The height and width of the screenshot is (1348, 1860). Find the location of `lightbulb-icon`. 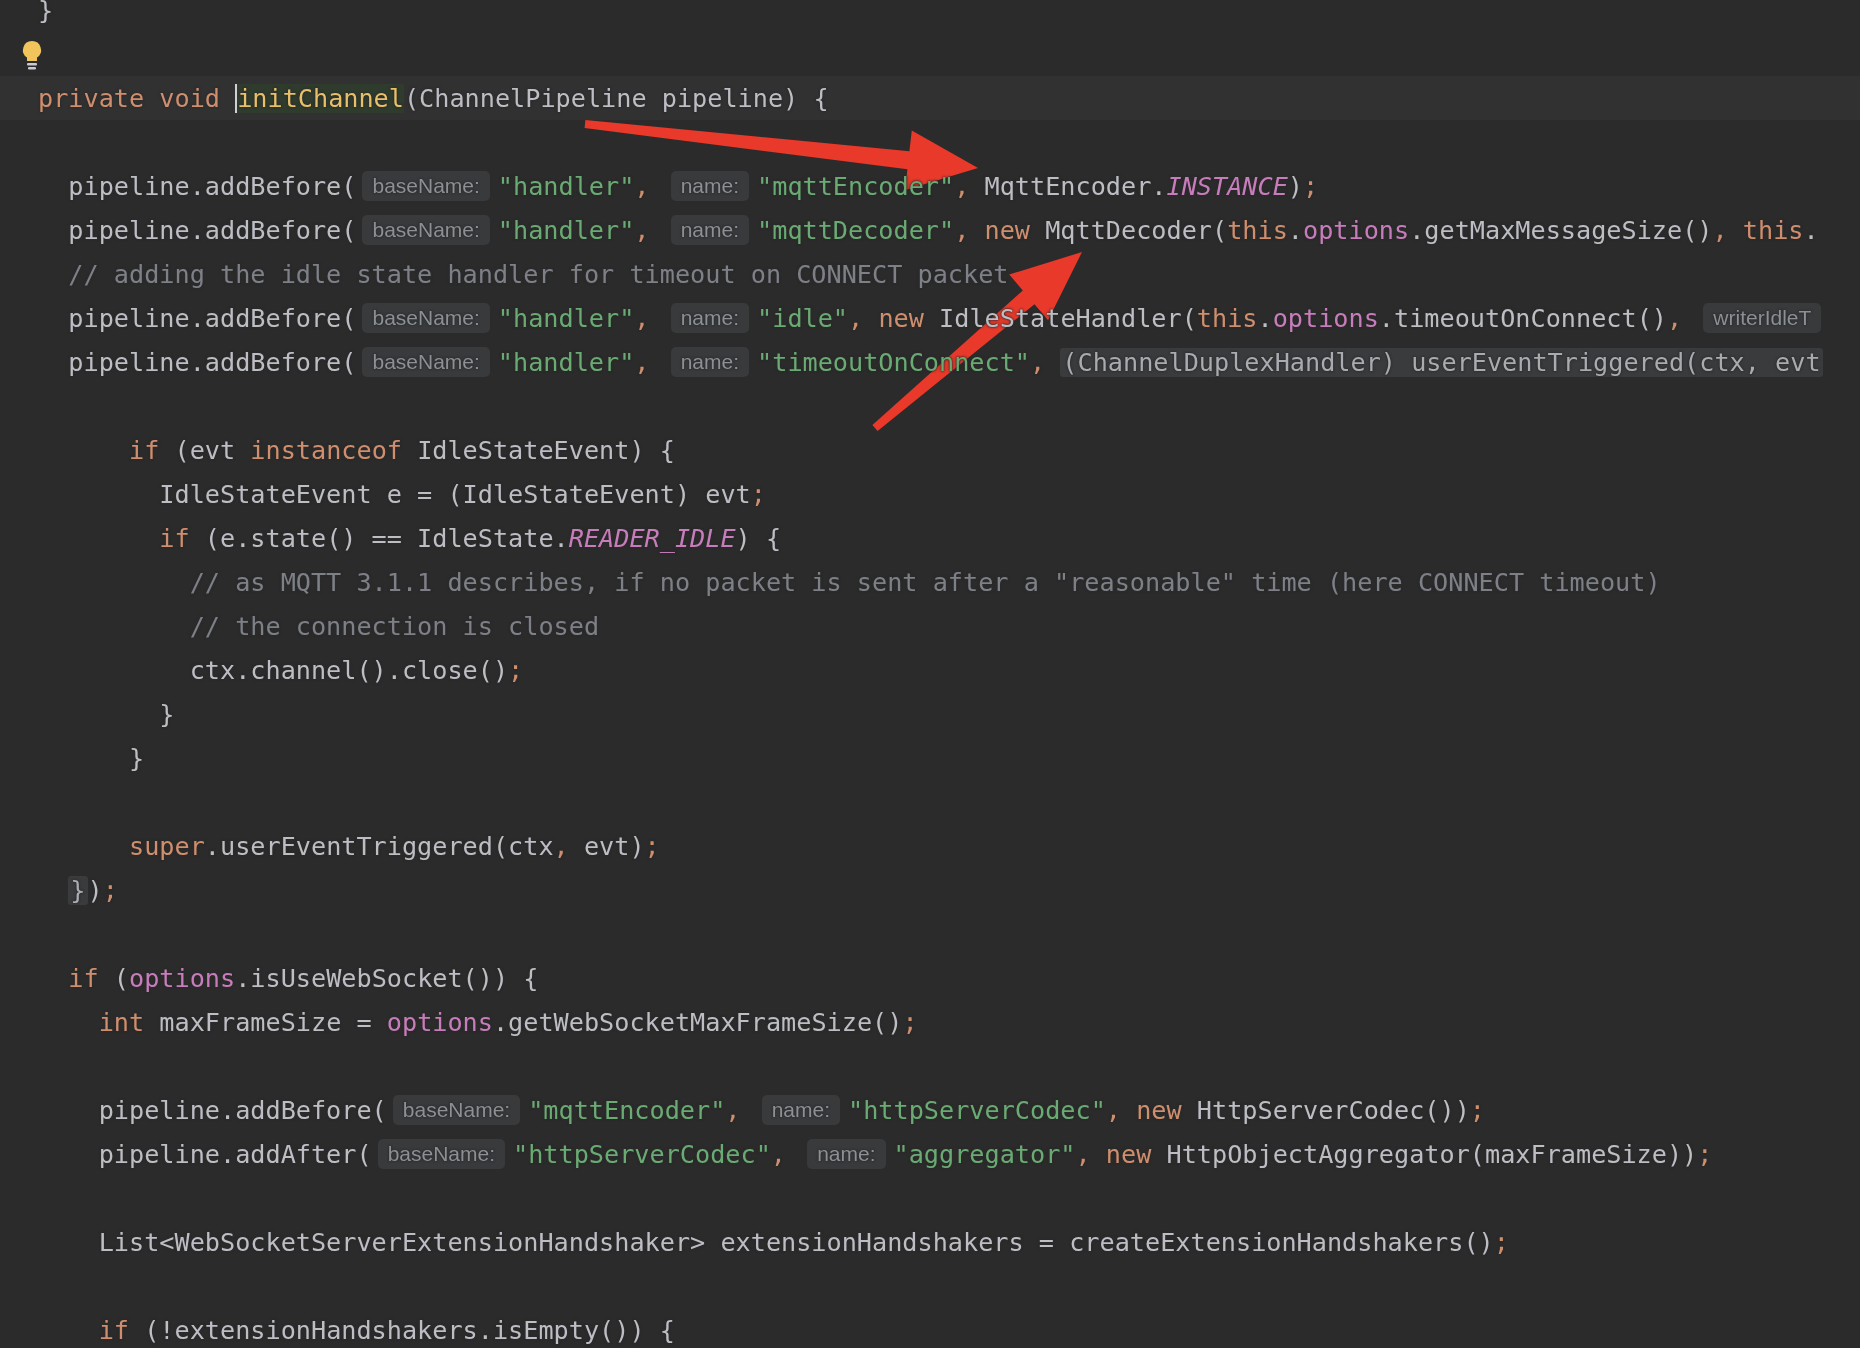

lightbulb-icon is located at coordinates (32, 55).